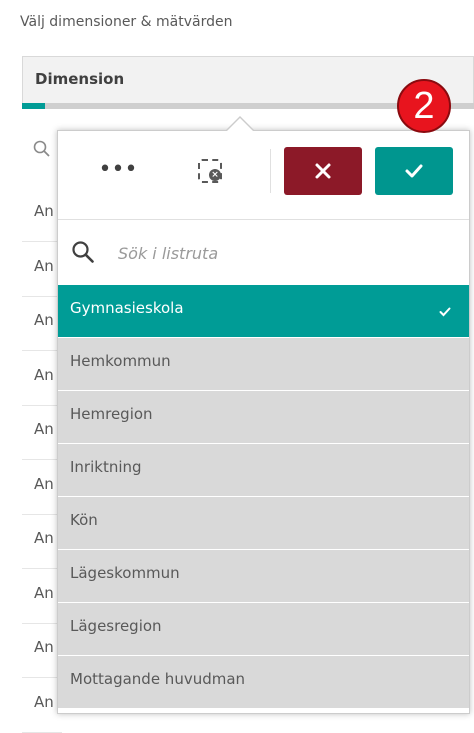 The height and width of the screenshot is (733, 474). I want to click on listbox-search-row, so click(263, 252).